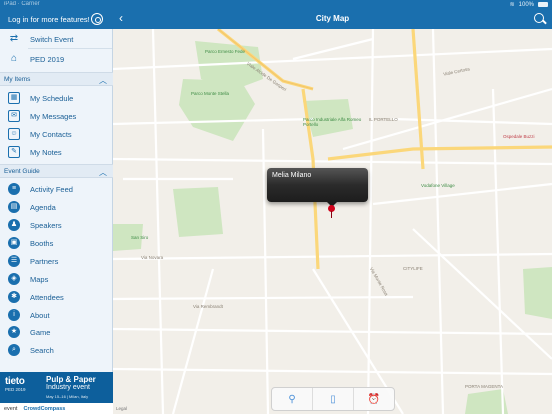 This screenshot has height=414, width=552. Describe the element at coordinates (56, 315) in the screenshot. I see `sidebar-item-about: i About` at that location.